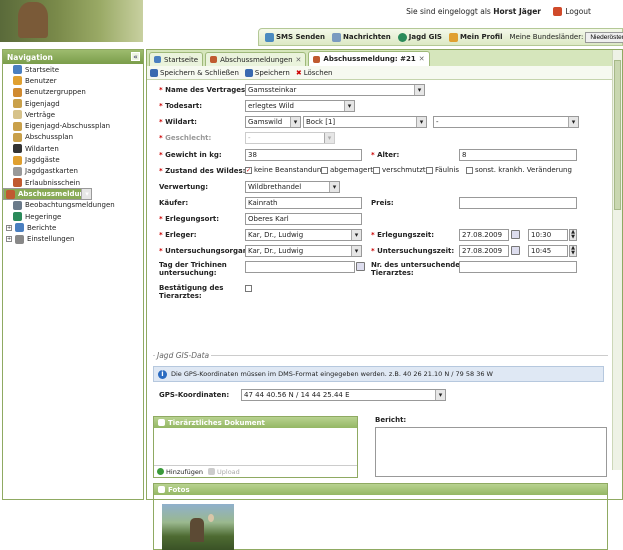 The image size is (623, 550). Describe the element at coordinates (248, 170) in the screenshot. I see `checkbox: ✓` at that location.